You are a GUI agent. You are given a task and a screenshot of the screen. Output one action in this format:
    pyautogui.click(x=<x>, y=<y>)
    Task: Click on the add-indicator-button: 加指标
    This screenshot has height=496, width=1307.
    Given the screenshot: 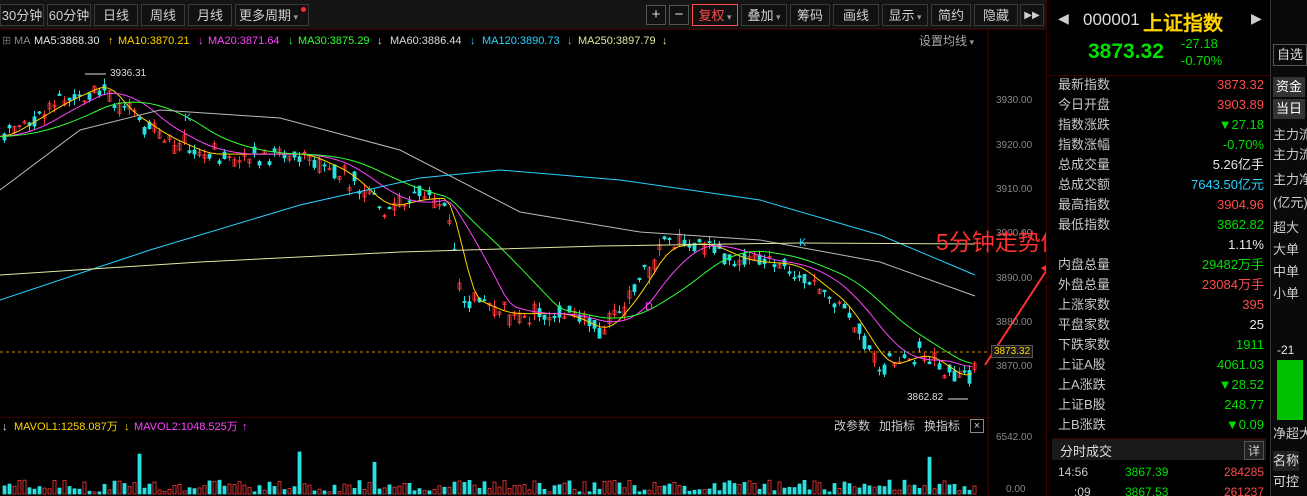 What is the action you would take?
    pyautogui.click(x=897, y=426)
    